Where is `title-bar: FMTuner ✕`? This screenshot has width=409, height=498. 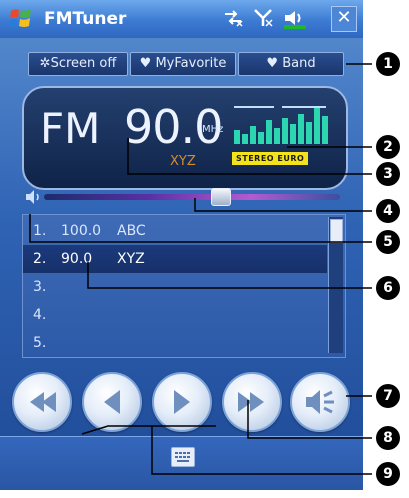
title-bar: FMTuner ✕ is located at coordinates (181, 19).